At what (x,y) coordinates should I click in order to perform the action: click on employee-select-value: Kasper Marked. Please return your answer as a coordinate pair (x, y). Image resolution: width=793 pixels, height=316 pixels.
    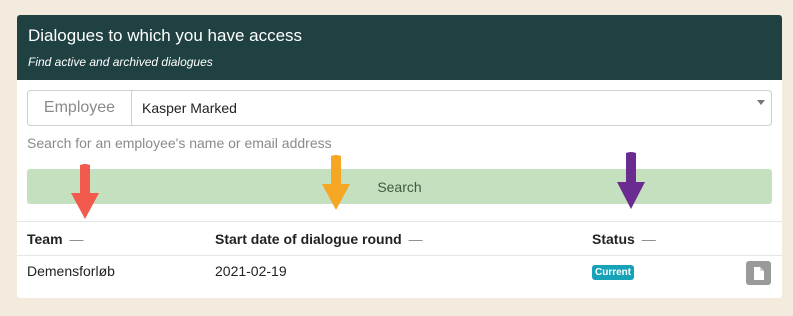
    Looking at the image, I should click on (189, 108).